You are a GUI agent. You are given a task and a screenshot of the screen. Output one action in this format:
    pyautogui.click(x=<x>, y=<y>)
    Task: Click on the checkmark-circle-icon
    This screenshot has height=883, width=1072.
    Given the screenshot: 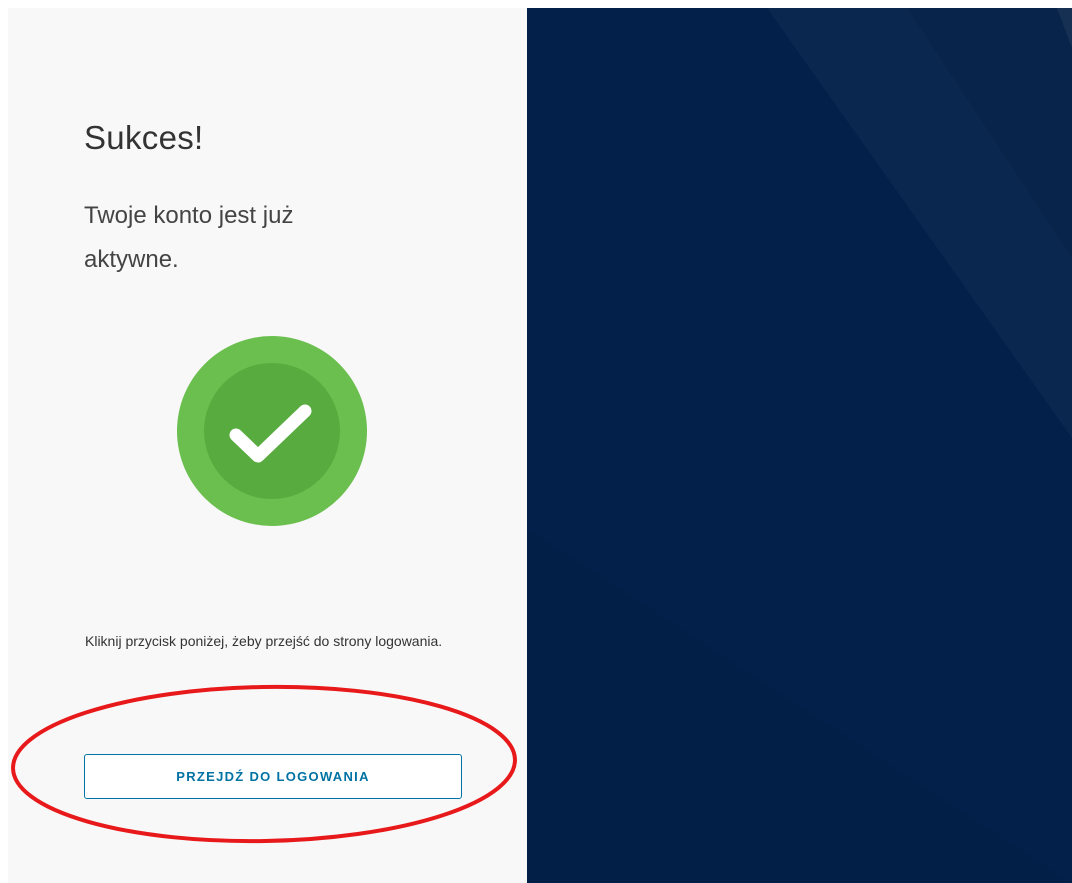 What is the action you would take?
    pyautogui.click(x=272, y=431)
    